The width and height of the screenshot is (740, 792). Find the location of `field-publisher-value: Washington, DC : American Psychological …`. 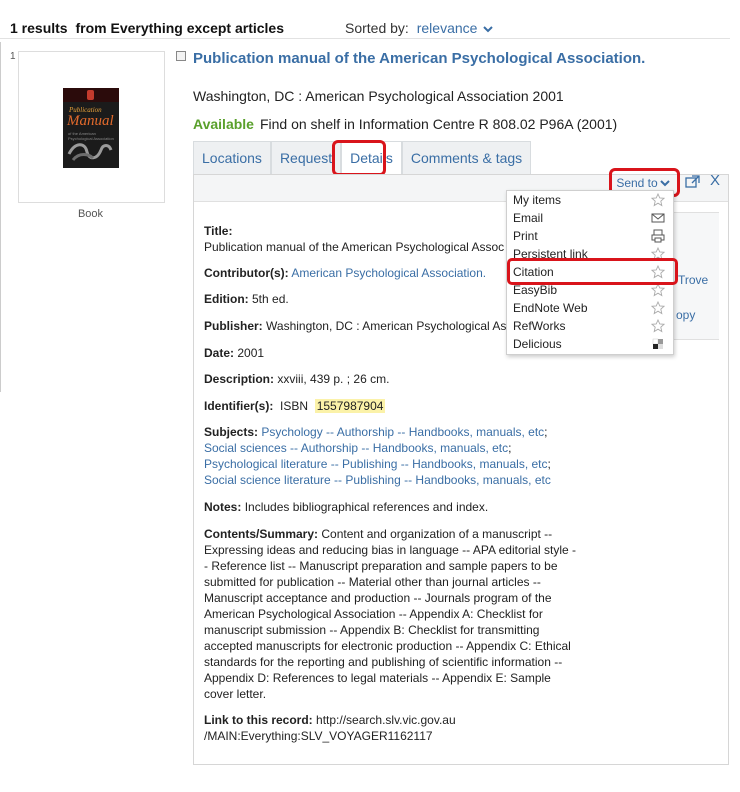

field-publisher-value: Washington, DC : American Psychological … is located at coordinates (386, 326).